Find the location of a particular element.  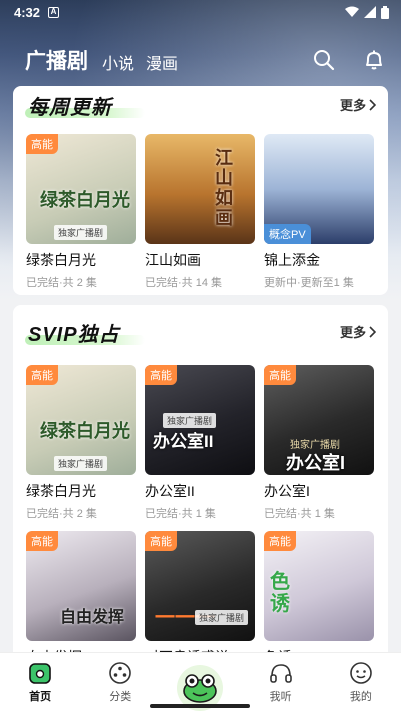

drama-card: 高能 自由发挥 自由发挥 is located at coordinates (81, 598).